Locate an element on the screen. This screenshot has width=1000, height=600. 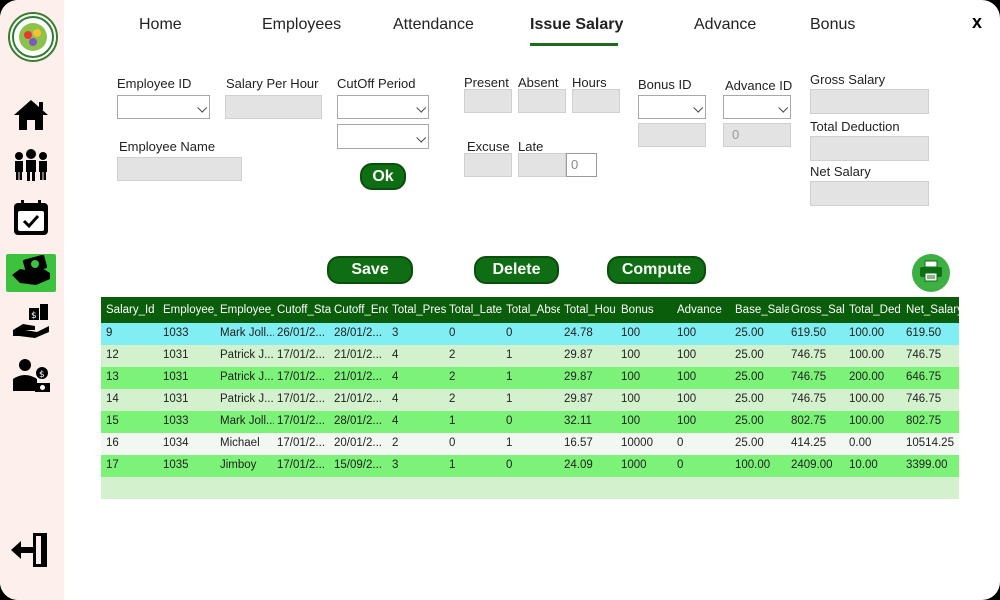
gross-salary-field is located at coordinates (869, 101).